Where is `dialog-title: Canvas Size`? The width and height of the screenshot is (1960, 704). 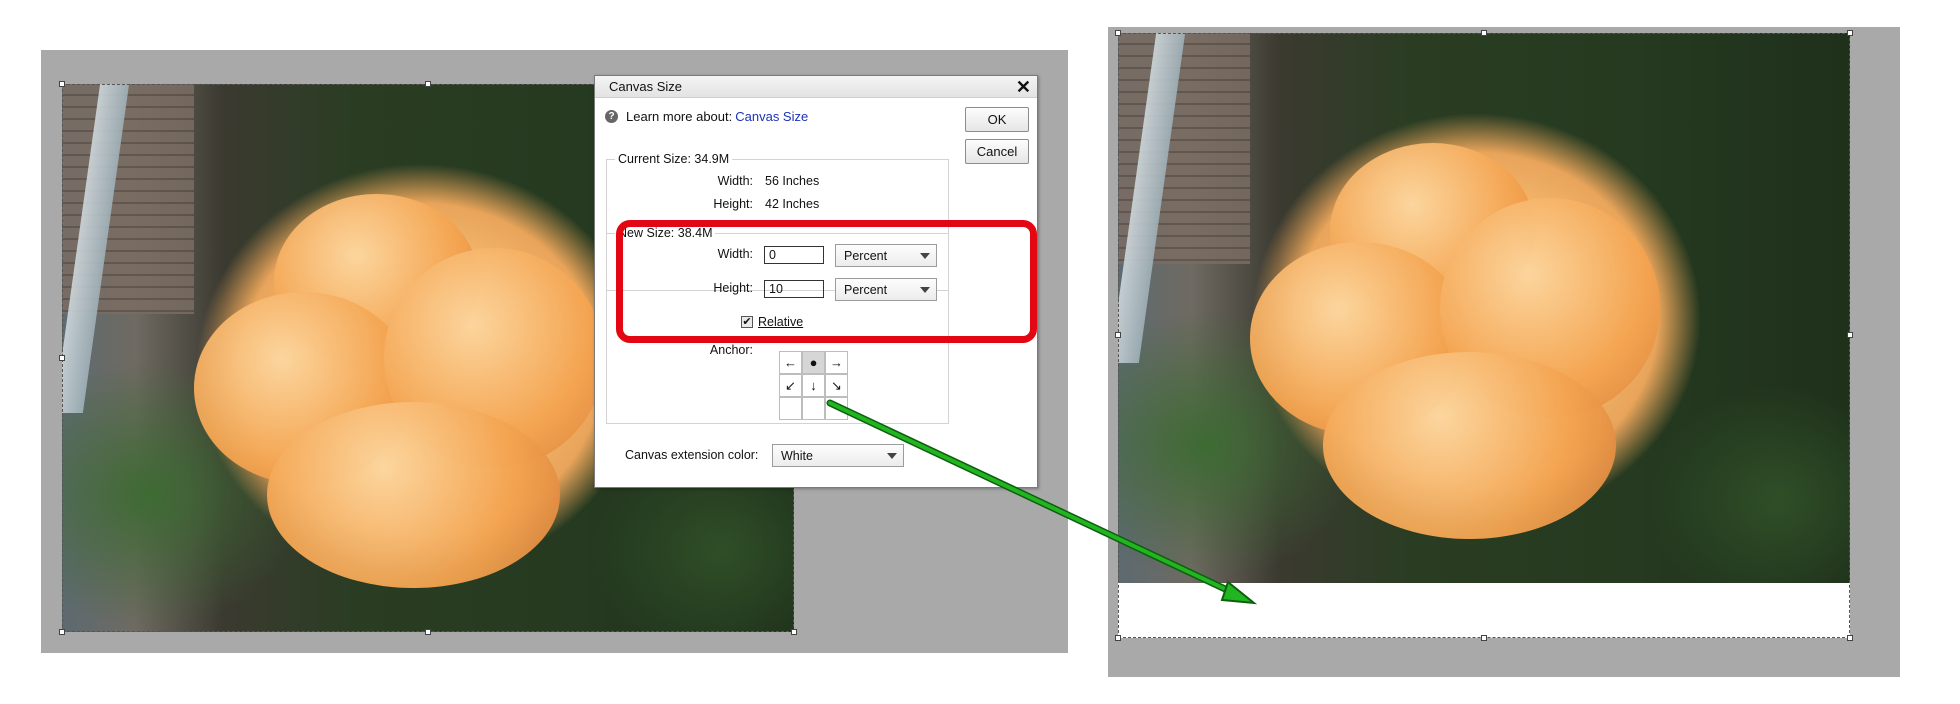 dialog-title: Canvas Size is located at coordinates (645, 86).